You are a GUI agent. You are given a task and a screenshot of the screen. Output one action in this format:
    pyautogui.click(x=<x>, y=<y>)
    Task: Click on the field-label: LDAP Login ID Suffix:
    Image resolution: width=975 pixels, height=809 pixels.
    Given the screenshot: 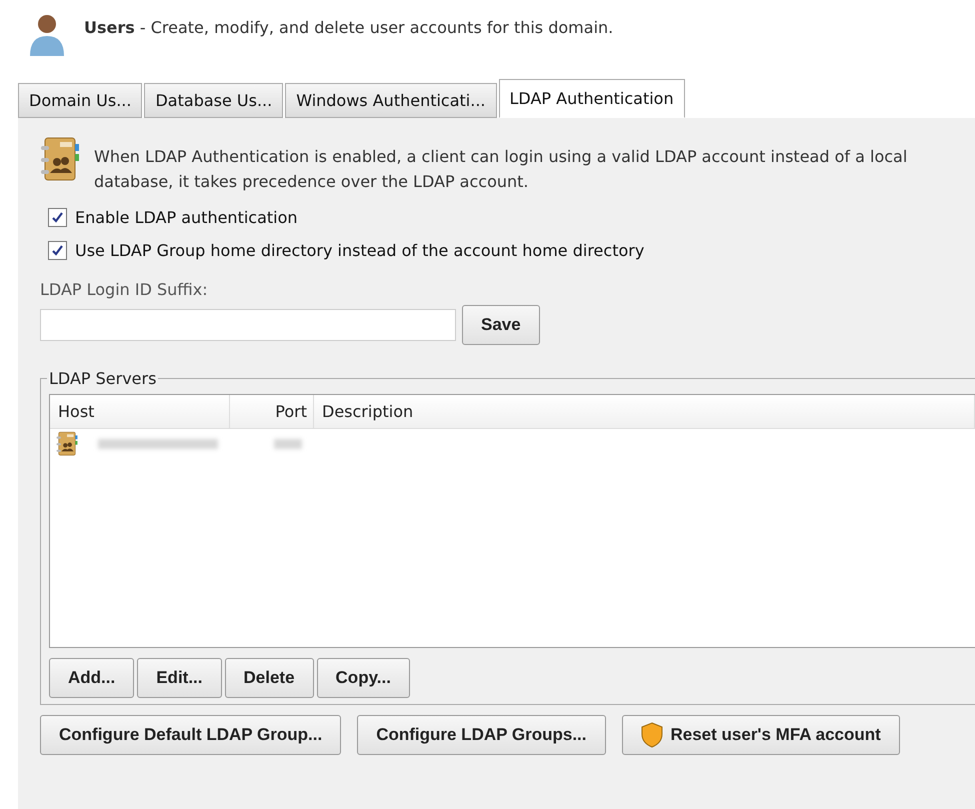 What is the action you would take?
    pyautogui.click(x=124, y=289)
    